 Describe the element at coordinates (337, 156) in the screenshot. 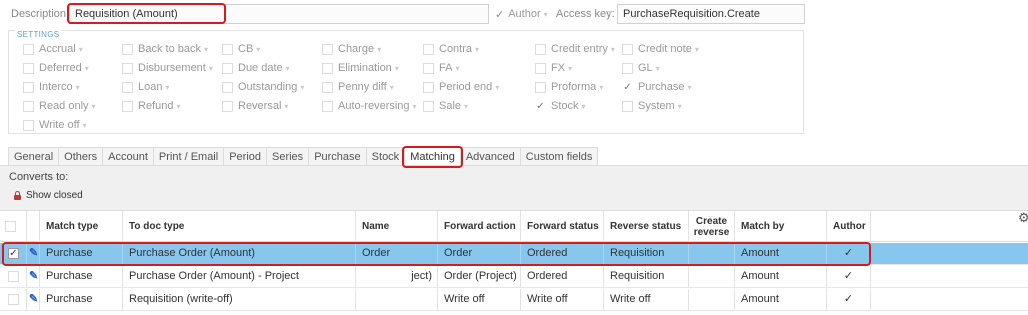

I see `tab-purchase: Purchase` at that location.